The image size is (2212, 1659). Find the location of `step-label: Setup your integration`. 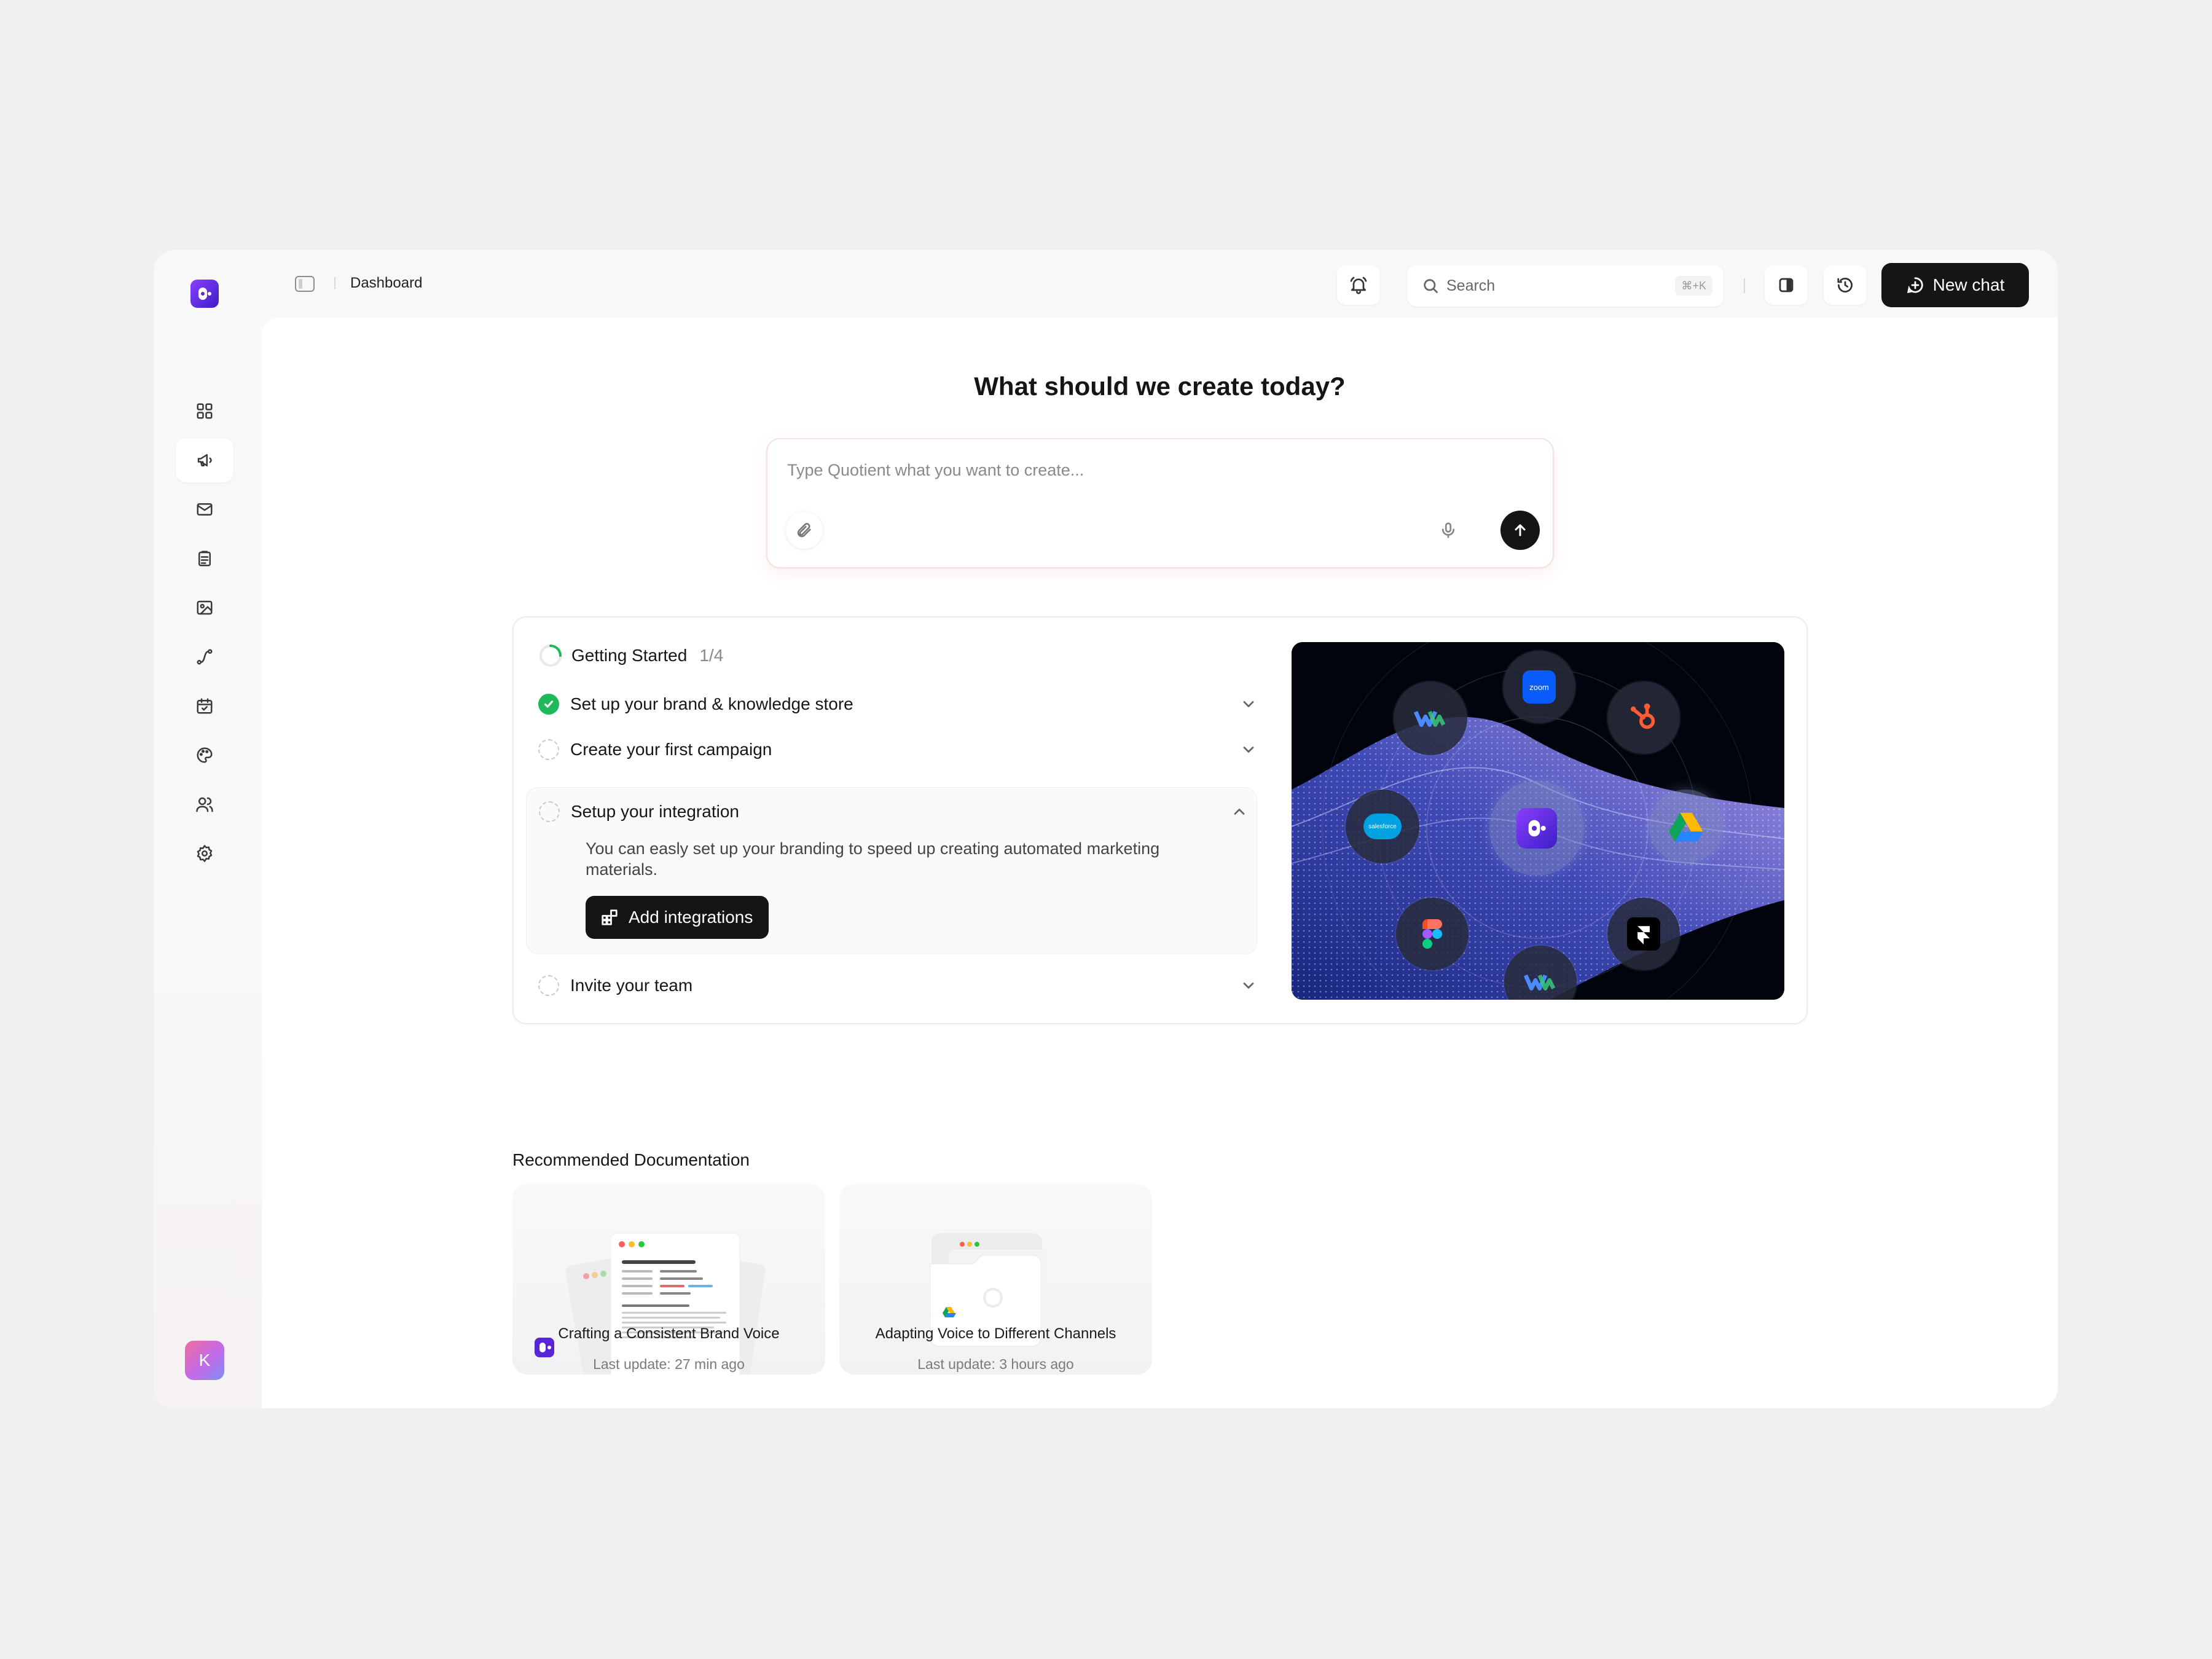

step-label: Setup your integration is located at coordinates (655, 811).